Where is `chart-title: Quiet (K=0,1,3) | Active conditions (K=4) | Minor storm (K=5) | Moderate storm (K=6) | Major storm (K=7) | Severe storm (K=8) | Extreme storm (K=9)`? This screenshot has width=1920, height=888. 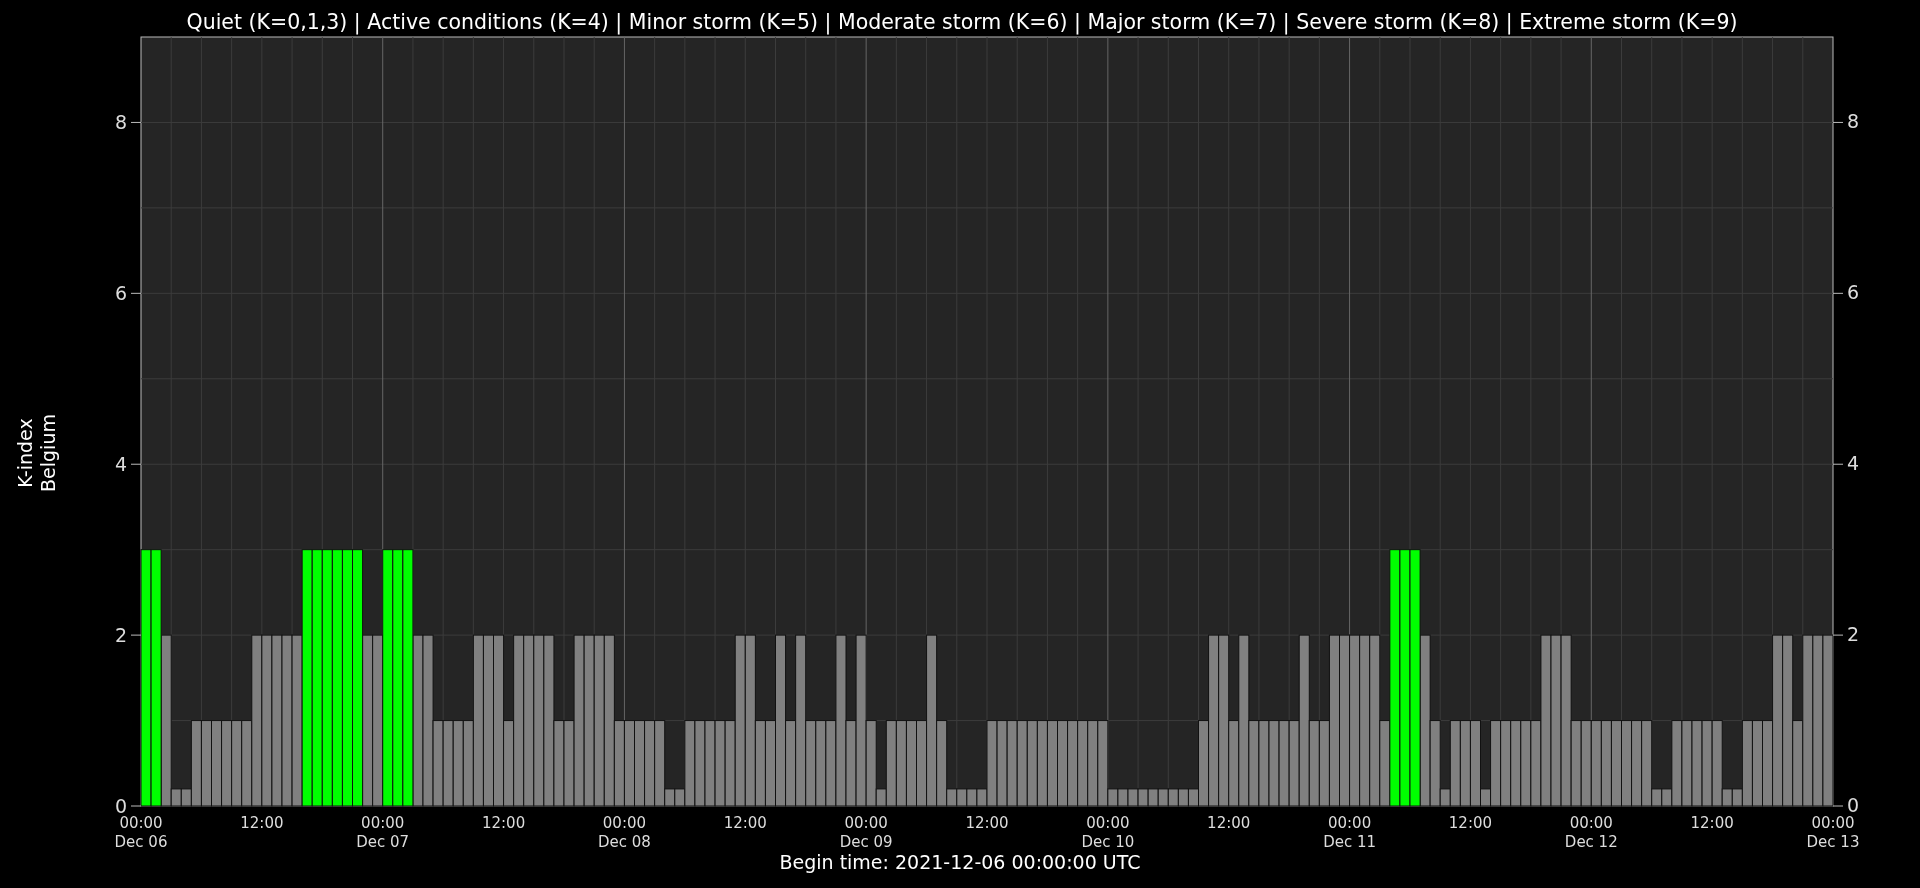
chart-title: Quiet (K=0,1,3) | Active conditions (K=4) | Minor storm (K=5) | Moderate storm (K=6) | Major storm (K=7) | Severe storm (K=8) | Extreme storm (K=9) is located at coordinates (962, 22).